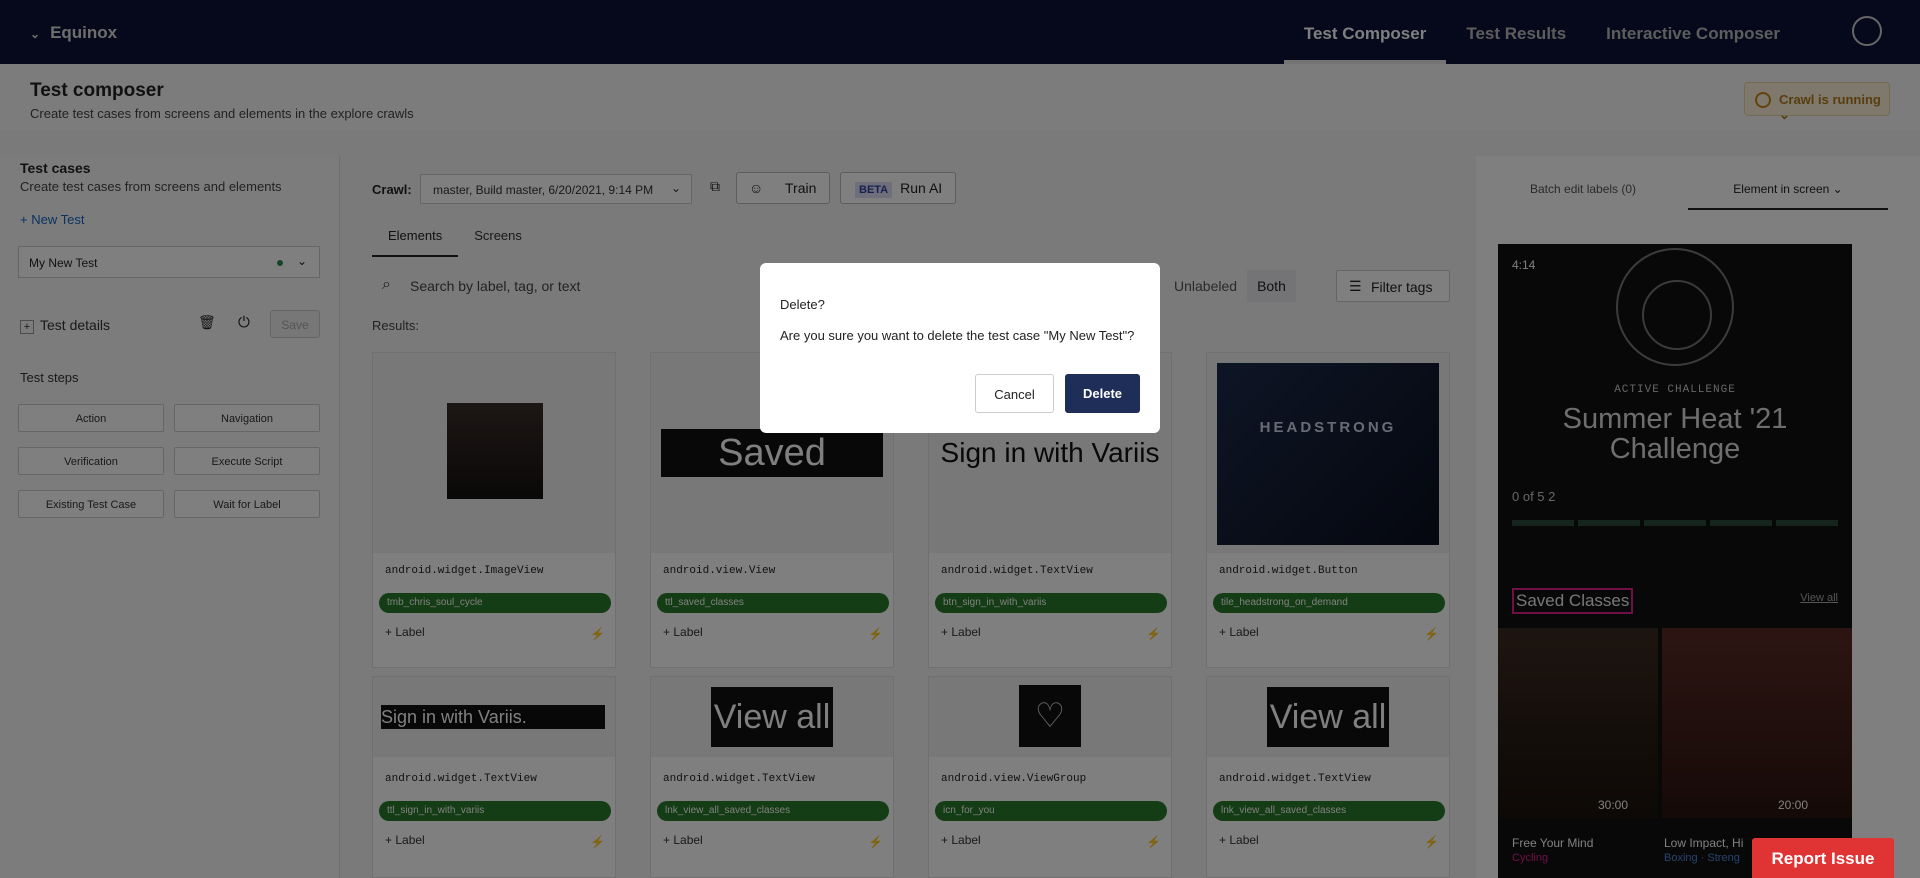 The image size is (1920, 878). Describe the element at coordinates (802, 304) in the screenshot. I see `dialog-title: Delete?` at that location.